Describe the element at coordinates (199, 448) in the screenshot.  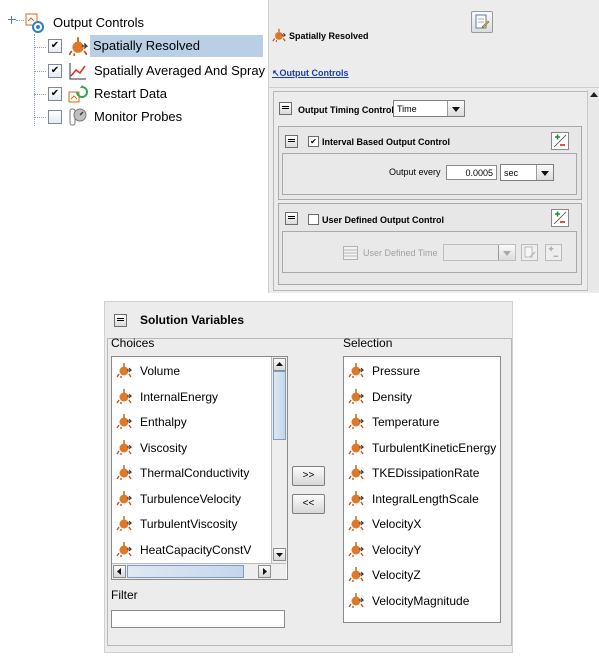
I see `list-item: Viscosity` at that location.